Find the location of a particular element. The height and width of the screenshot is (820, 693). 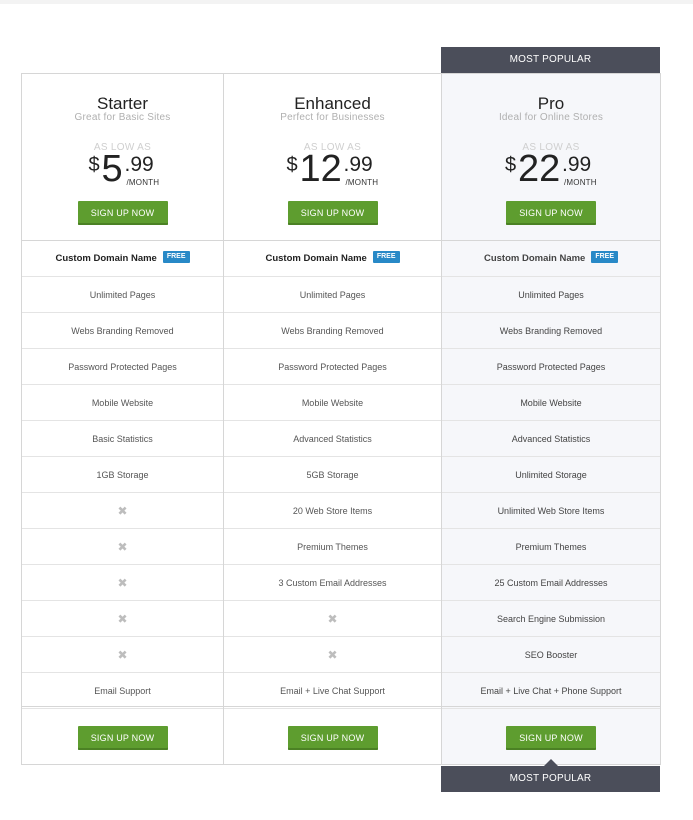

feature-label: Email + Live Chat + Phone Support is located at coordinates (551, 691).